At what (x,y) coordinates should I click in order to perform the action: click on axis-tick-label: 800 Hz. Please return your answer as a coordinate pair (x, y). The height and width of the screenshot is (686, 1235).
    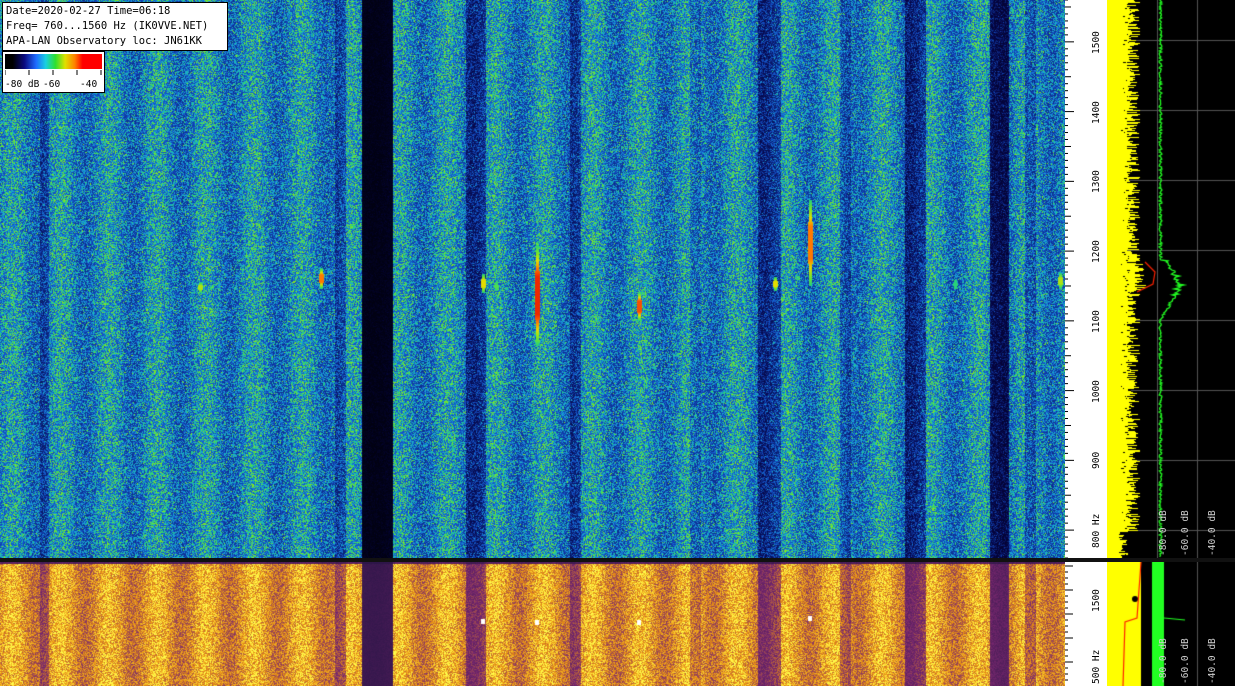
    Looking at the image, I should click on (1096, 531).